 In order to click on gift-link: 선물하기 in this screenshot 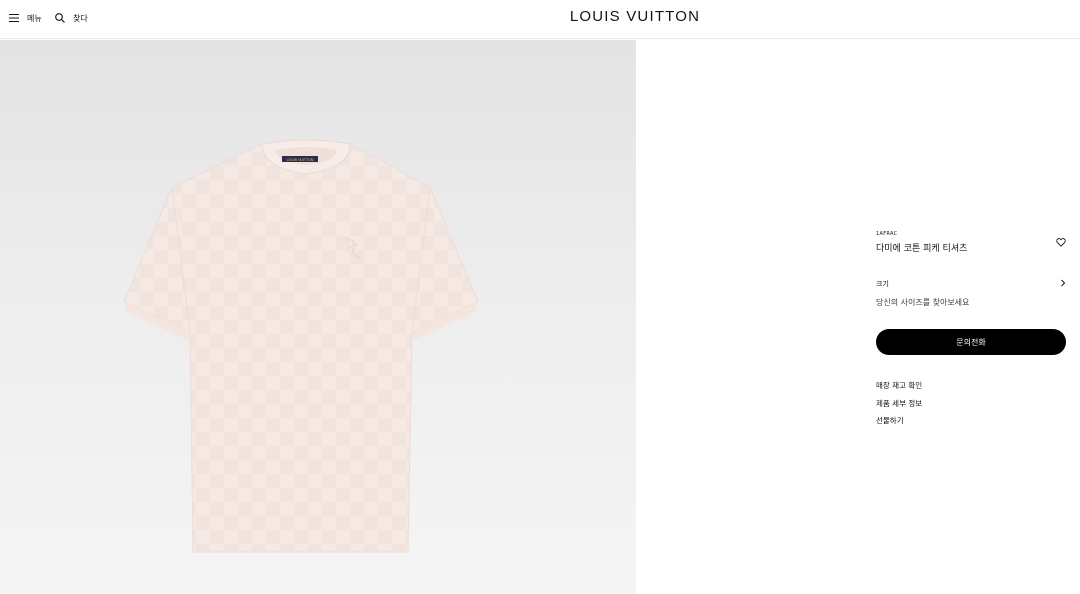, I will do `click(899, 425)`.